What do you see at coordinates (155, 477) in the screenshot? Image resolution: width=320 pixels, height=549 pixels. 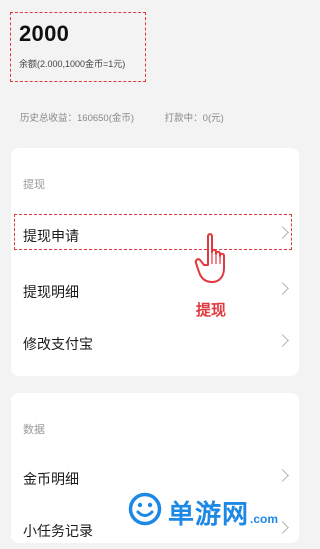 I see `menu-item-coin-details: 金币明细` at bounding box center [155, 477].